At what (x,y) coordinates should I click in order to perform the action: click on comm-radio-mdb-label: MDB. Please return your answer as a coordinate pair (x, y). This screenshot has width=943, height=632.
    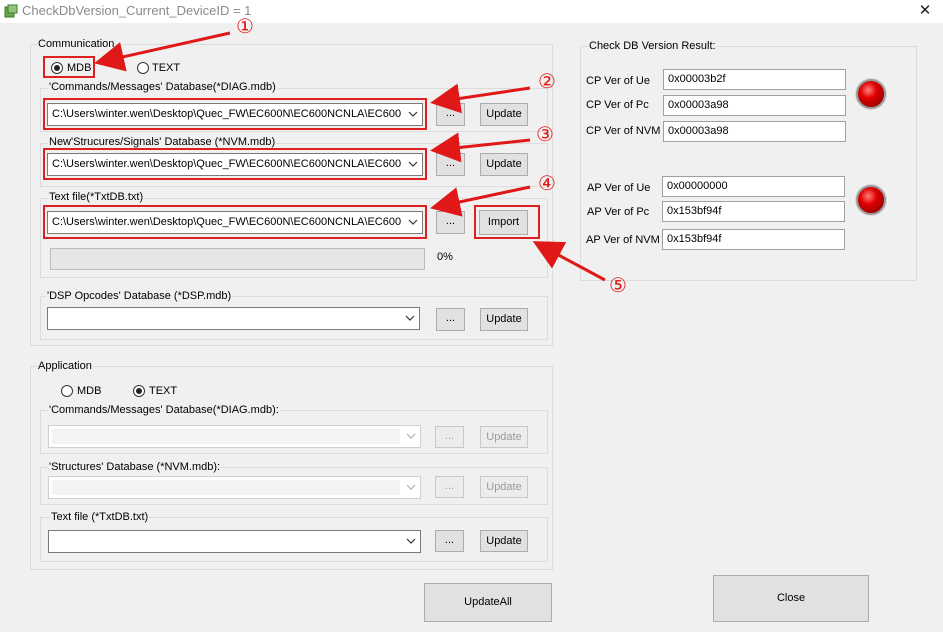
    Looking at the image, I should click on (79, 68).